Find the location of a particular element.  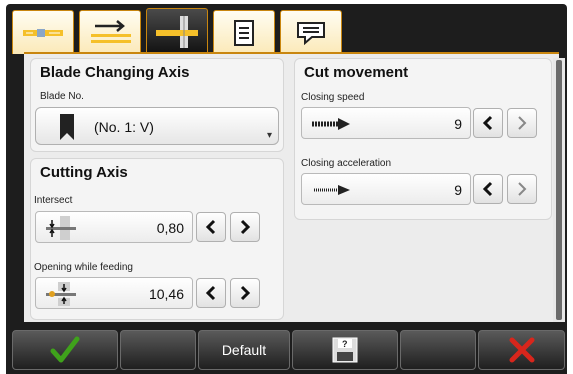

strip-feed-icon is located at coordinates (43, 32).